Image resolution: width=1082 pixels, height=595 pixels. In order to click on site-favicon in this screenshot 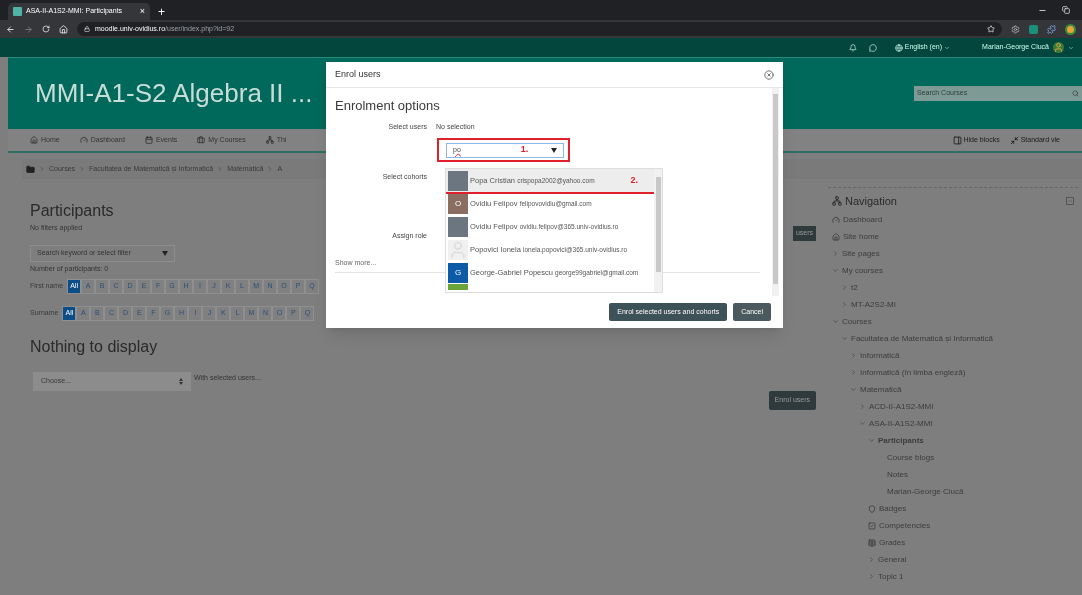, I will do `click(17, 11)`.